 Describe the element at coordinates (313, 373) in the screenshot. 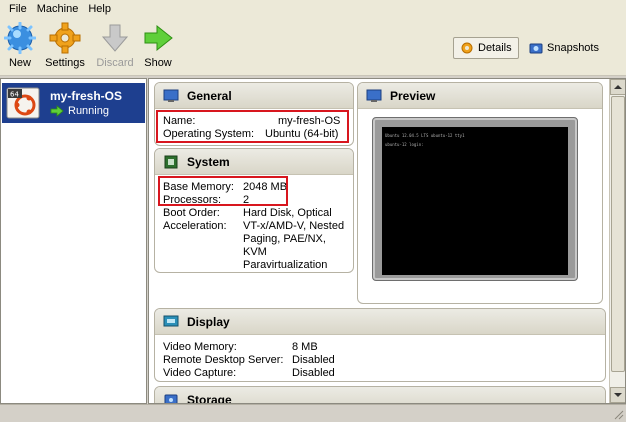

I see `capture-value: Disabled` at that location.